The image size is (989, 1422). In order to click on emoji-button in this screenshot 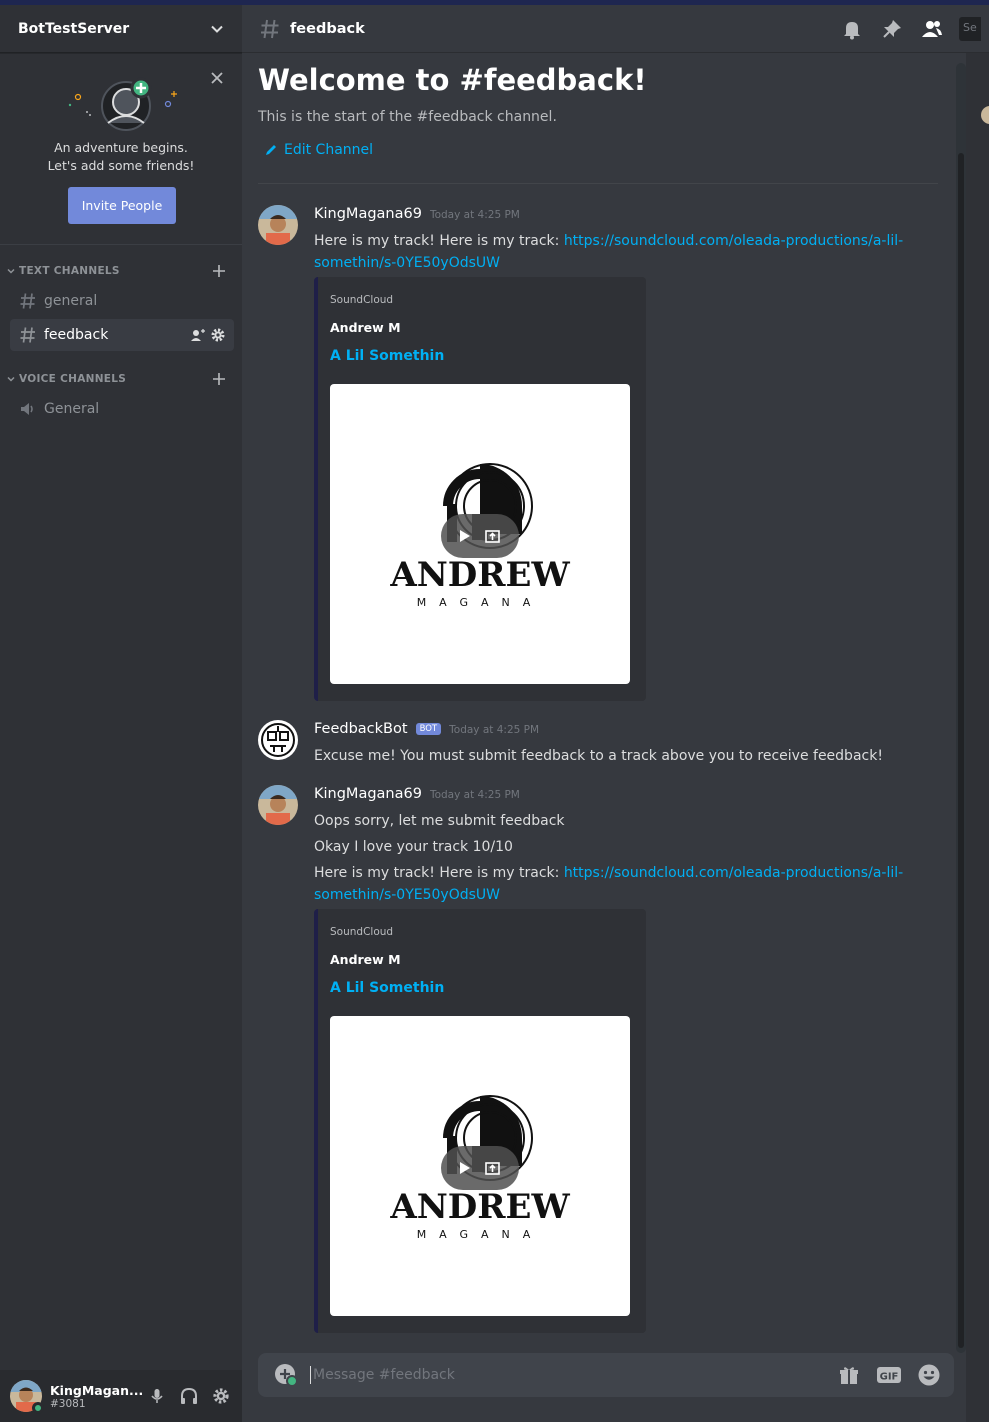, I will do `click(929, 1375)`.